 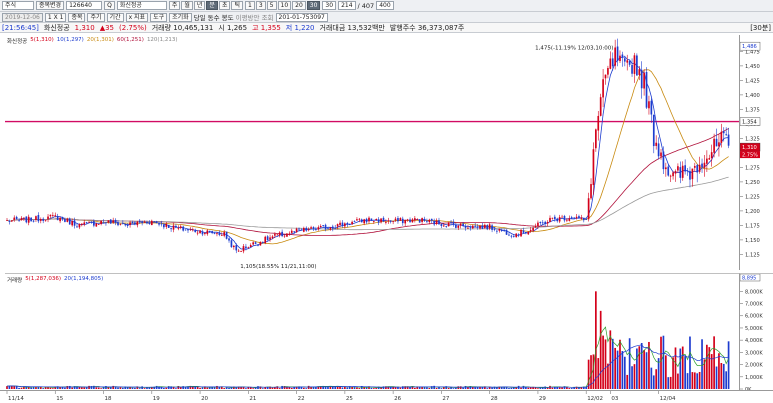 What do you see at coordinates (224, 5) in the screenshot?
I see `timeframe-tab-4: 초` at bounding box center [224, 5].